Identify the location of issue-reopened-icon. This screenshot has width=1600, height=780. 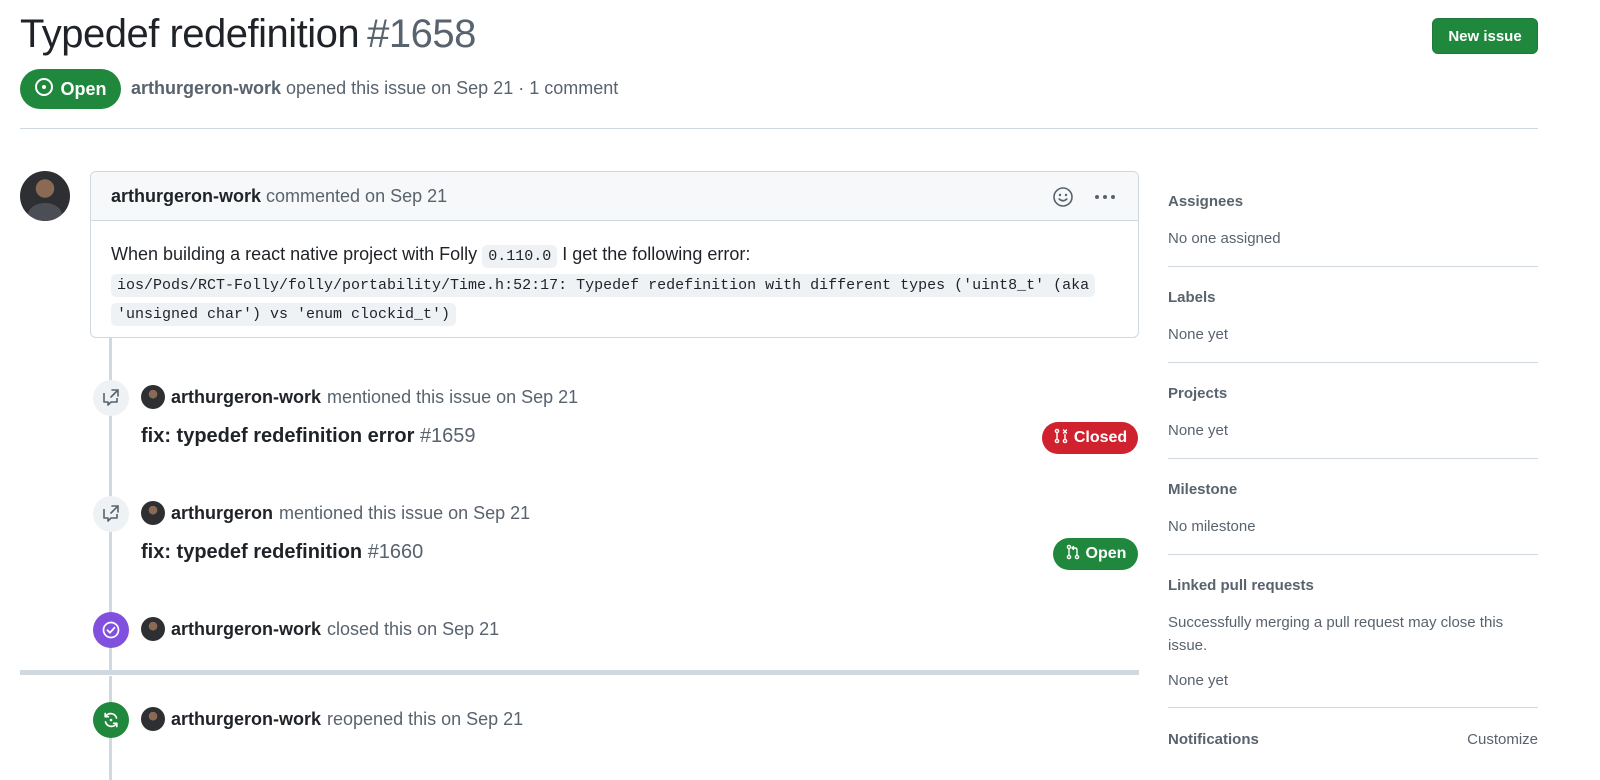
(111, 720).